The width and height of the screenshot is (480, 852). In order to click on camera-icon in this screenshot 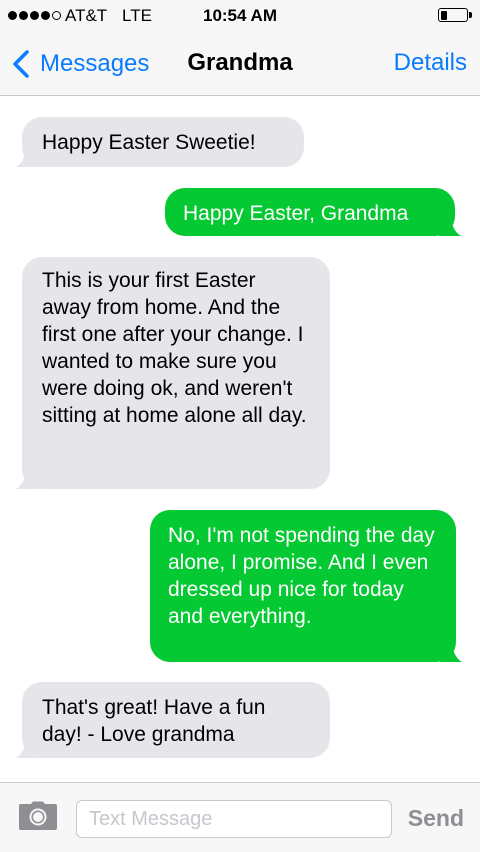, I will do `click(38, 815)`.